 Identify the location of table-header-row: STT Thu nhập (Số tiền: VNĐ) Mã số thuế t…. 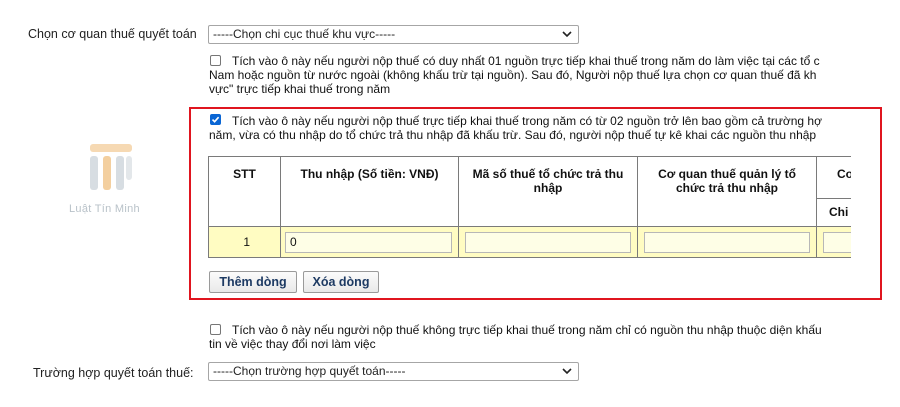
(529, 191).